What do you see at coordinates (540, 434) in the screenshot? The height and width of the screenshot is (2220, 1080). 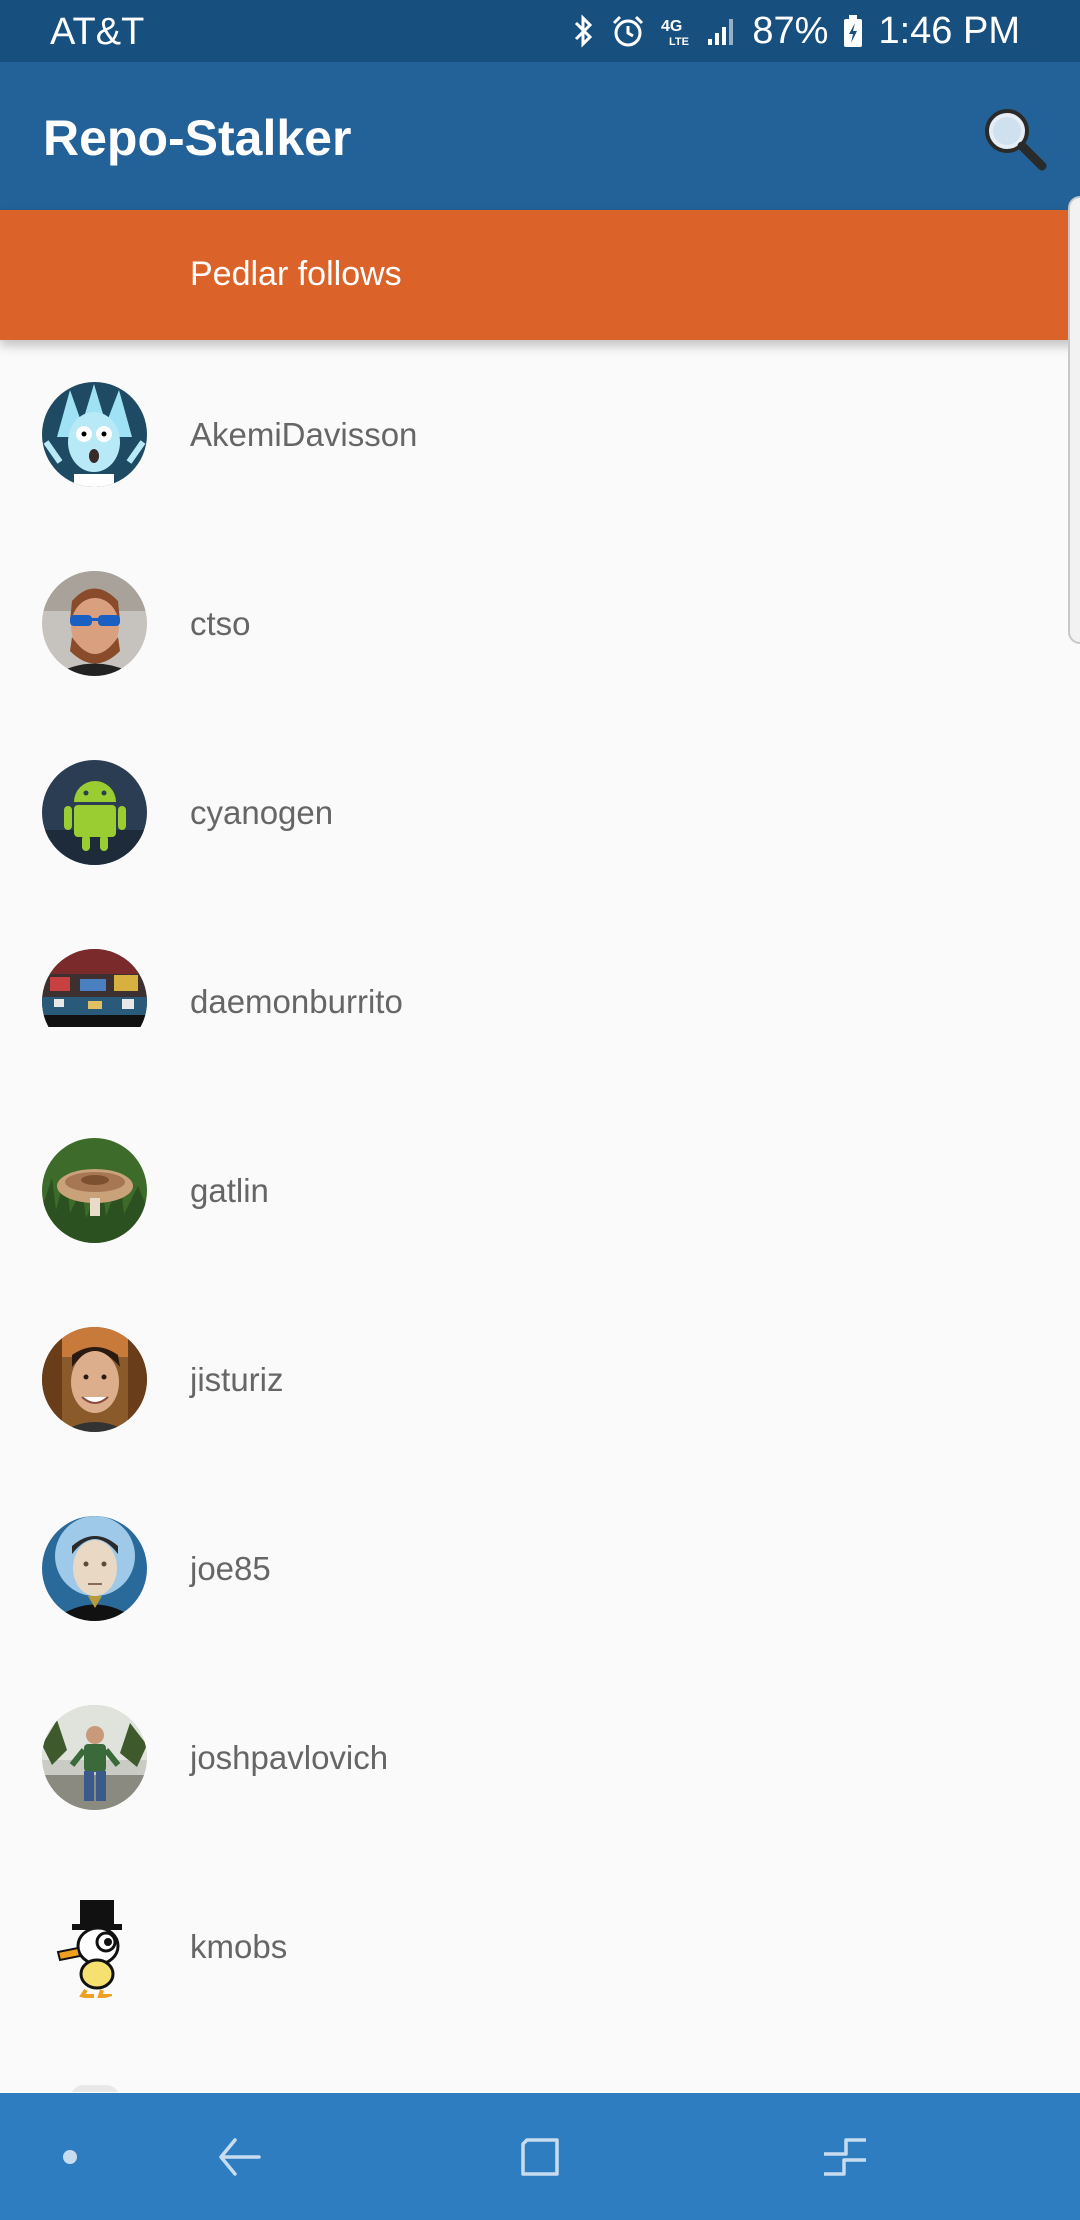 I see `list-item: AkemiDavisson` at bounding box center [540, 434].